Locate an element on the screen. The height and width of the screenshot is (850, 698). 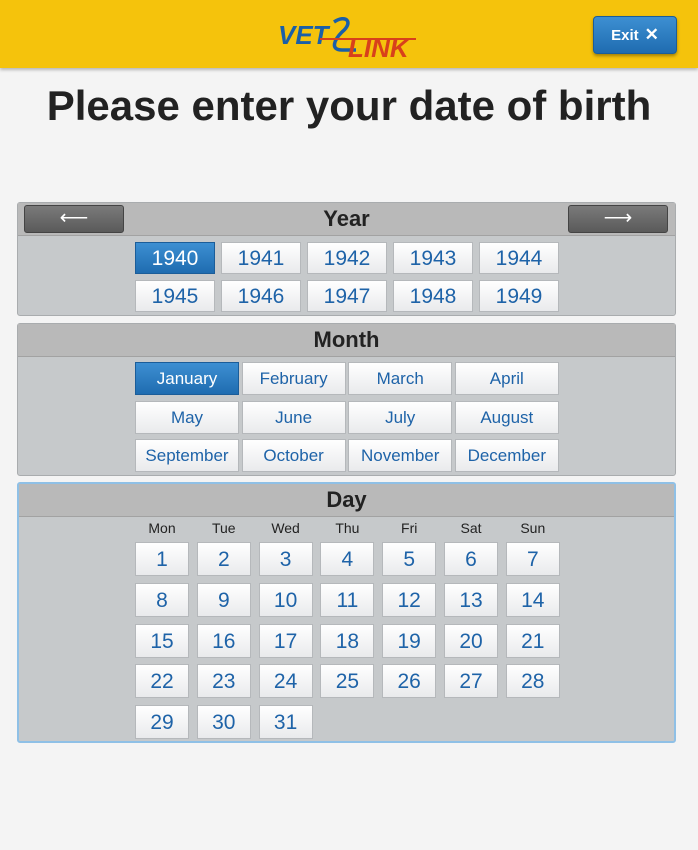
year-button-1949: 1949 is located at coordinates (519, 296).